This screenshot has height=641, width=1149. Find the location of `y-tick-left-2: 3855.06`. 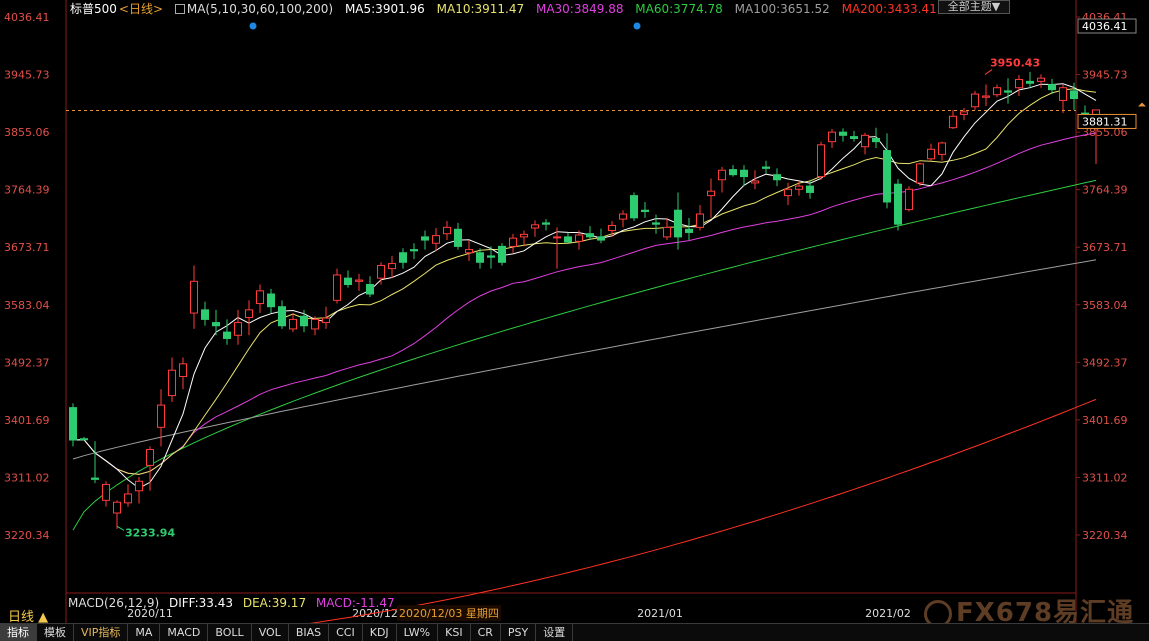

y-tick-left-2: 3855.06 is located at coordinates (27, 132).